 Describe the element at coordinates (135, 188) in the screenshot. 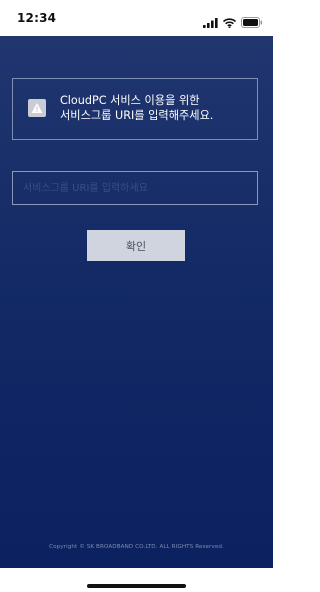

I see `service-group-uri-input` at that location.